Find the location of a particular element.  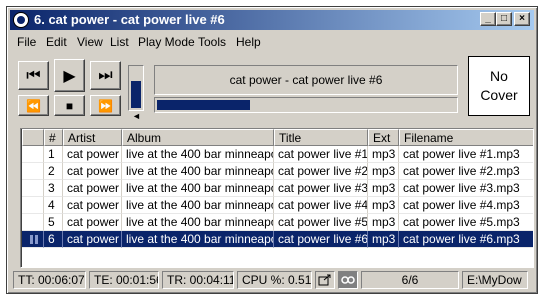

volume-level is located at coordinates (136, 94).